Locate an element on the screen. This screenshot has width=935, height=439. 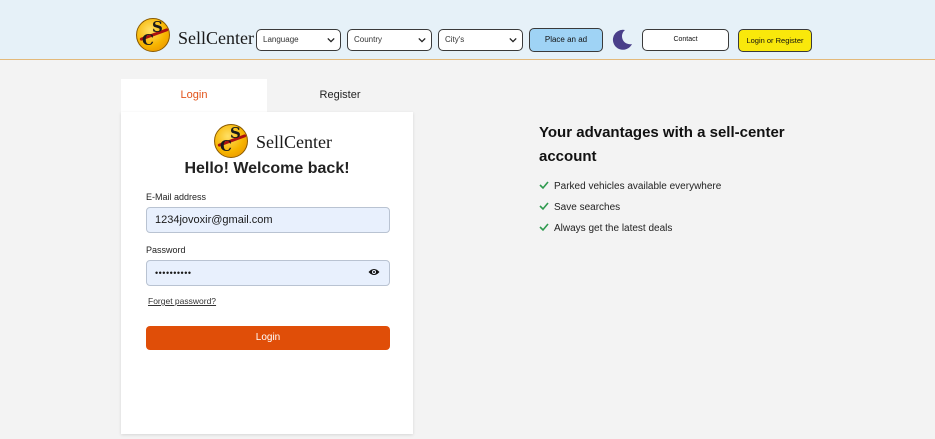
moon-icon is located at coordinates (622, 40).